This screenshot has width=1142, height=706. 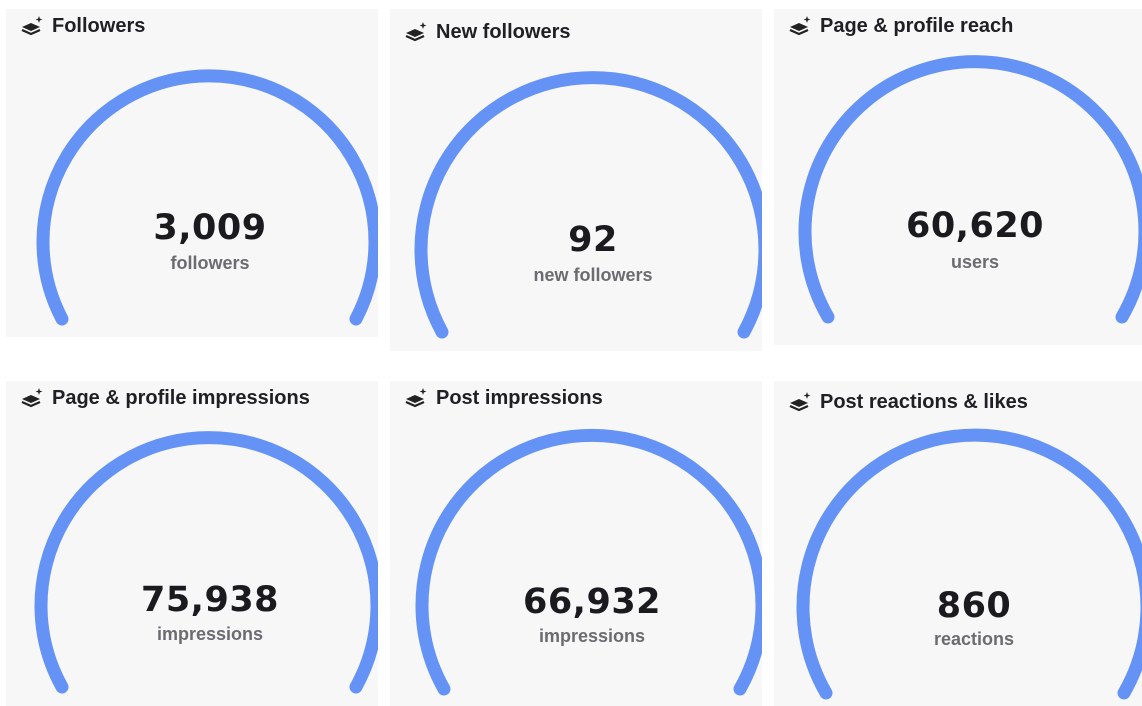 I want to click on card-header: Page & profile reach, so click(x=900, y=26).